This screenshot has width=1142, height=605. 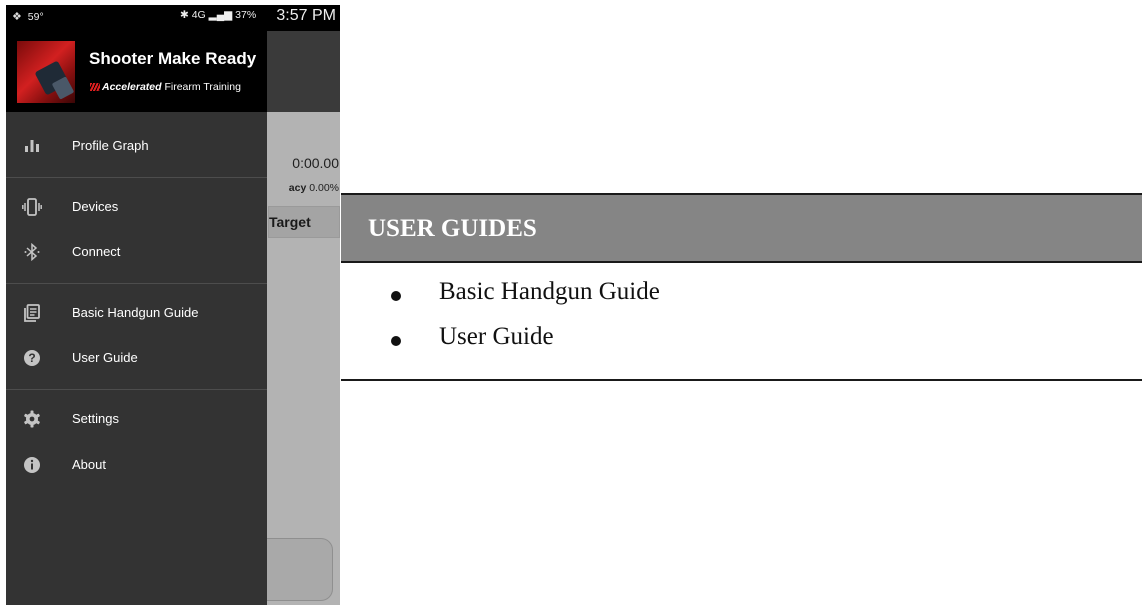 What do you see at coordinates (306, 15) in the screenshot?
I see `status-time: 3:57 PM` at bounding box center [306, 15].